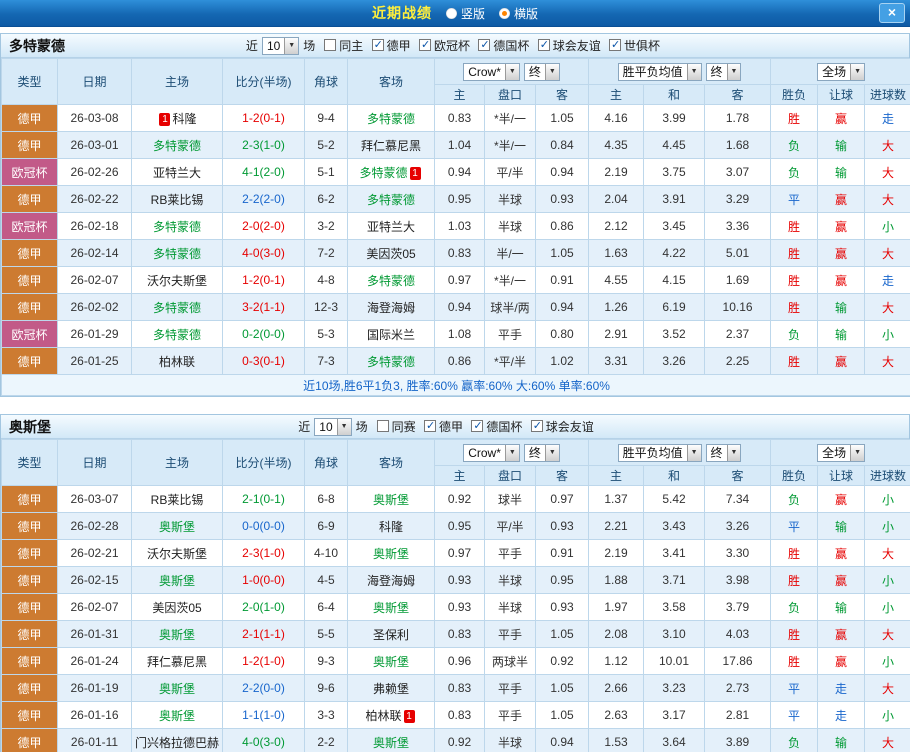 The height and width of the screenshot is (752, 910). I want to click on avg-draw-cell: 3.64, so click(674, 740).